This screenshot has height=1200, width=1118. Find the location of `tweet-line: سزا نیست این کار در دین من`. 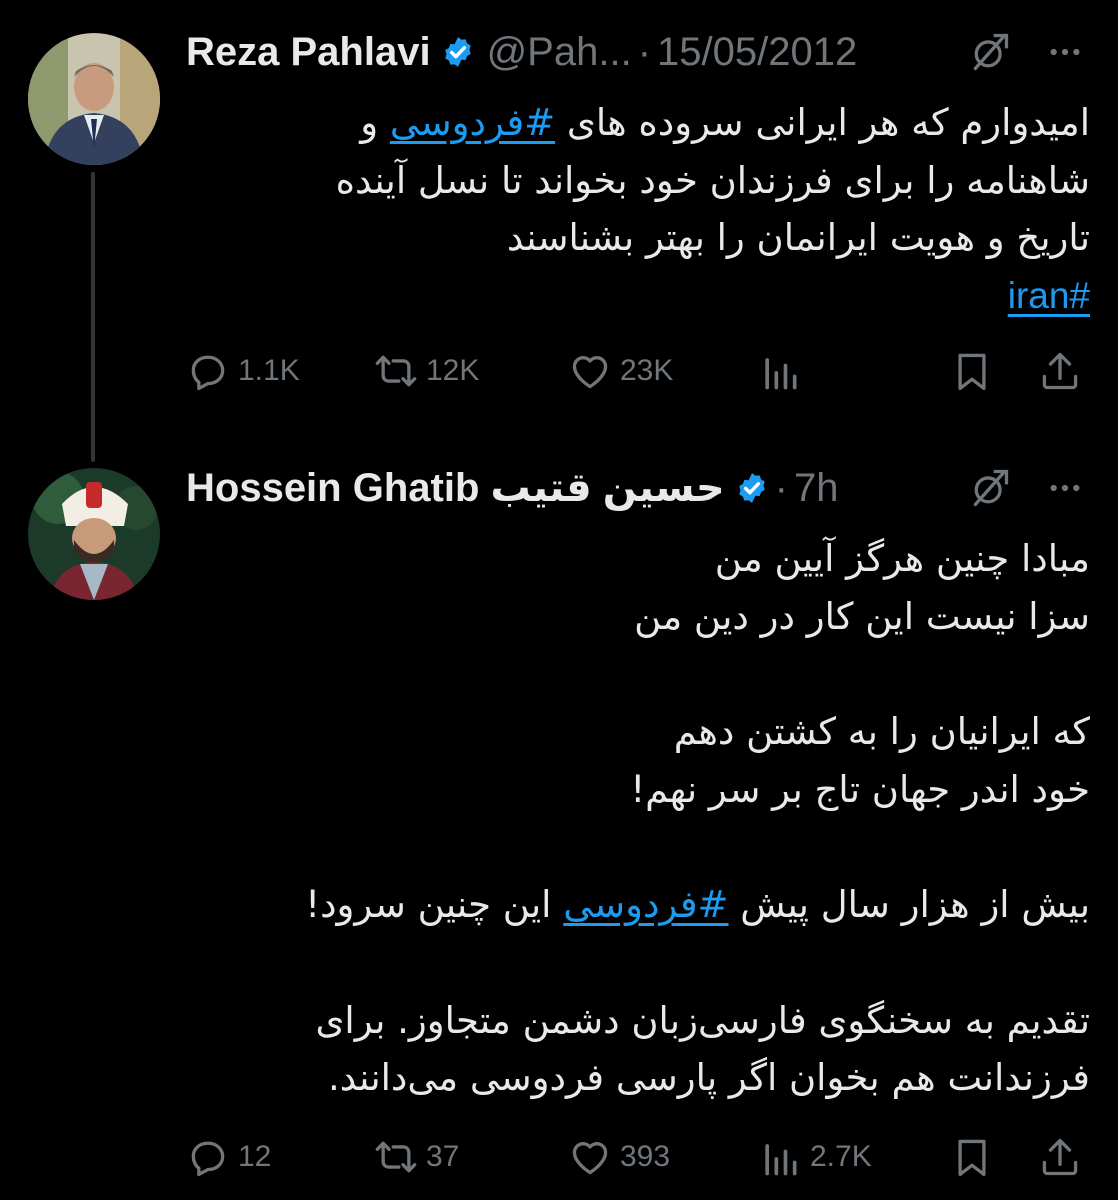

tweet-line: سزا نیست این کار در دین من is located at coordinates (862, 616).